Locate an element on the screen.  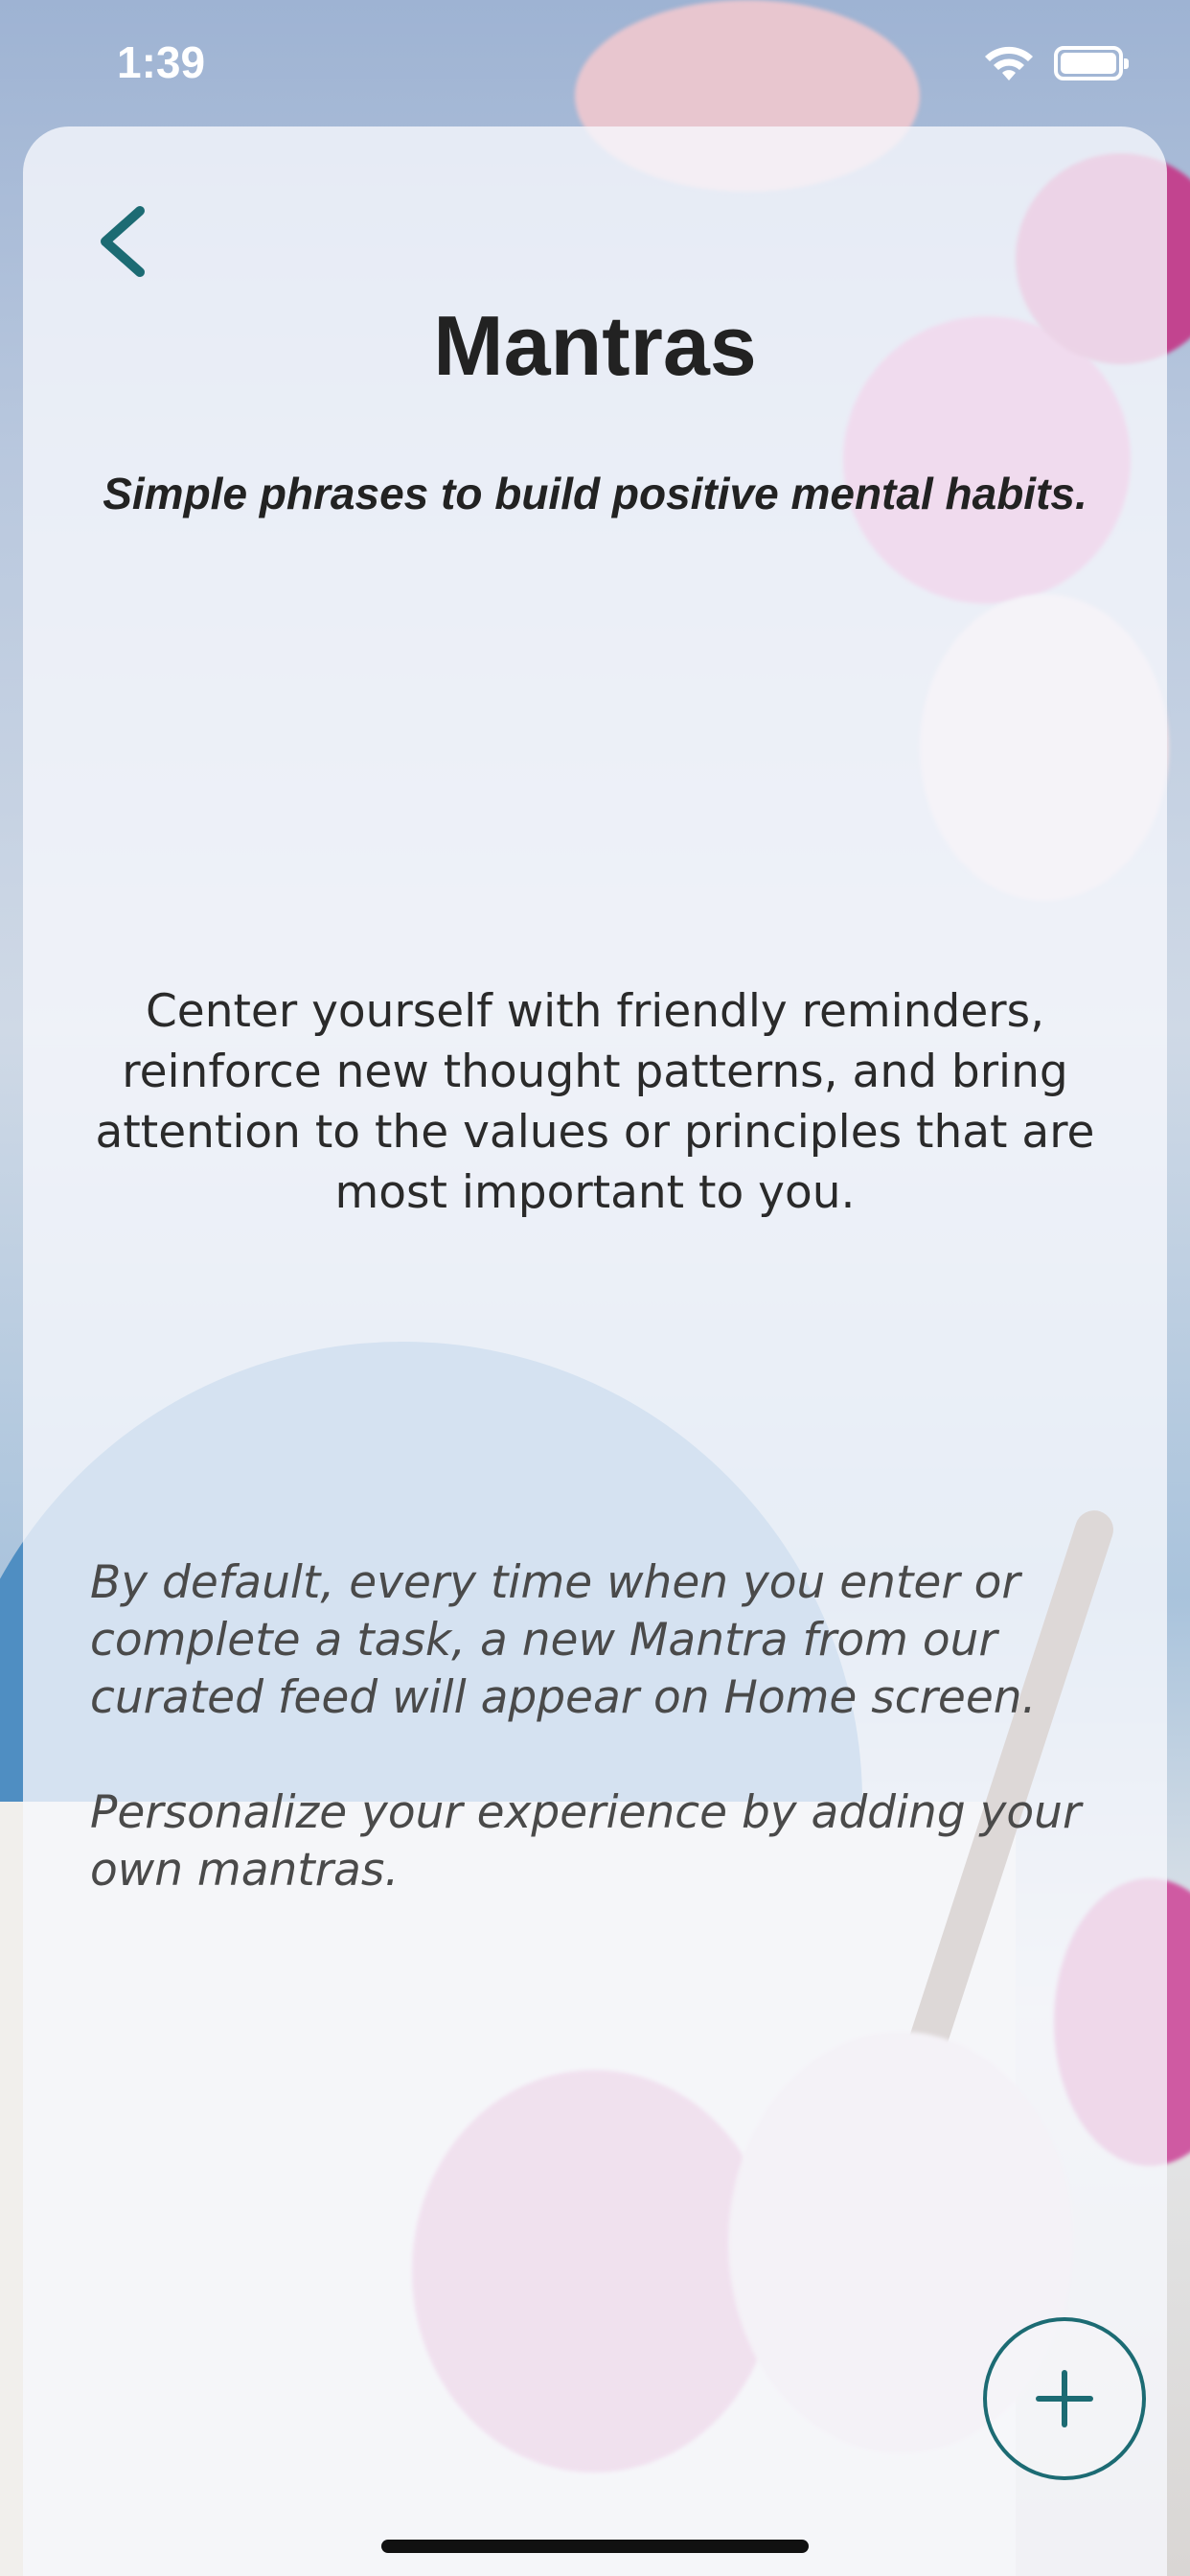
page-title: Mantras is located at coordinates (595, 345).